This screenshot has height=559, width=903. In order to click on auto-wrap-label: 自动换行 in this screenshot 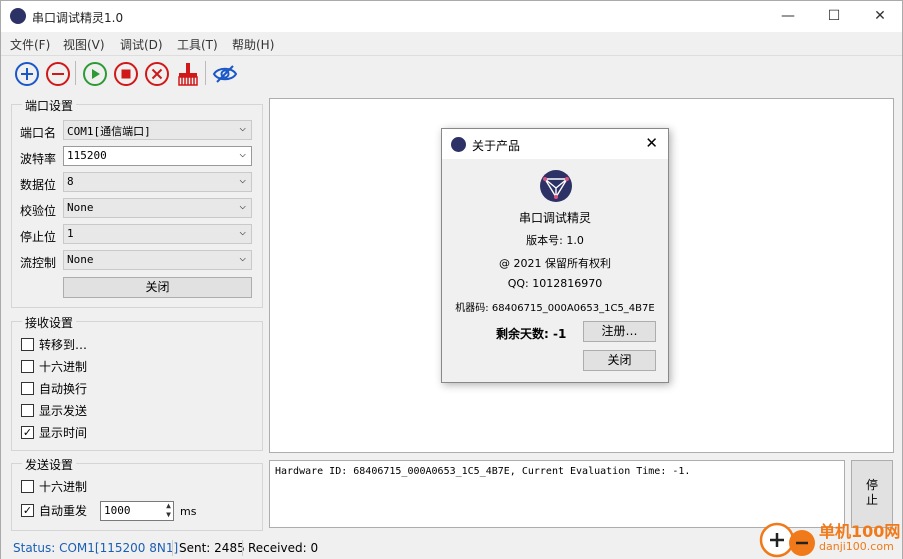, I will do `click(63, 389)`.